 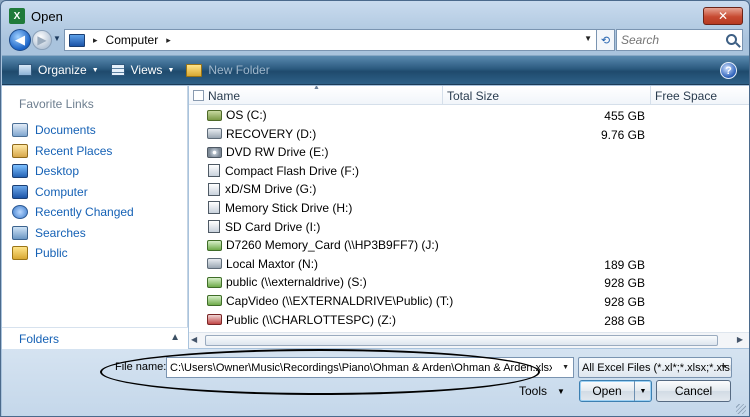 I want to click on drive-total-size: 455 GB, so click(x=624, y=116).